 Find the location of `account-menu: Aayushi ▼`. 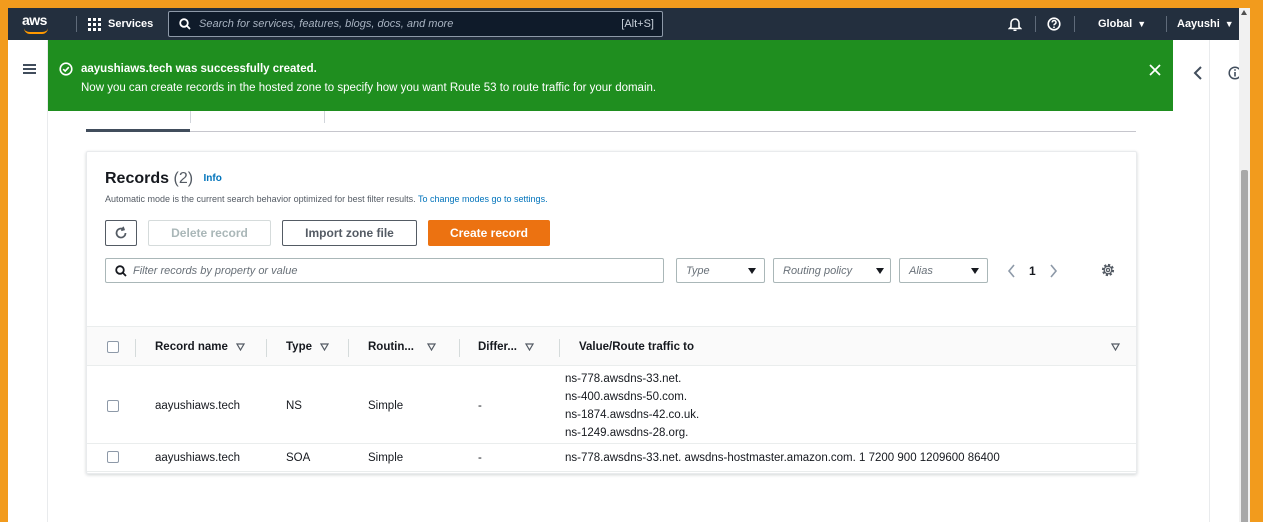

account-menu: Aayushi ▼ is located at coordinates (1205, 24).